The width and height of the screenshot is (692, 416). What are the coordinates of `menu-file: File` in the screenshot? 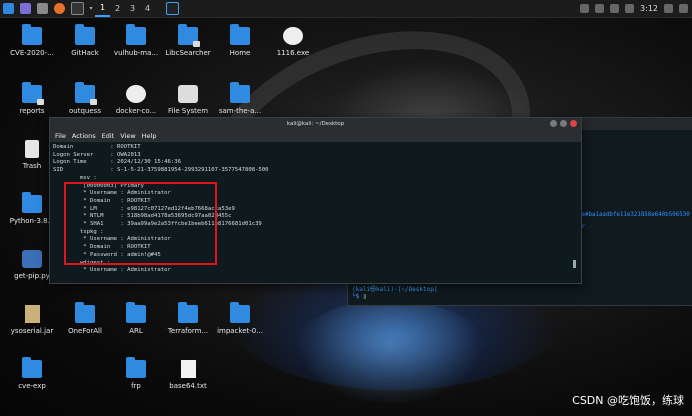 It's located at (60, 136).